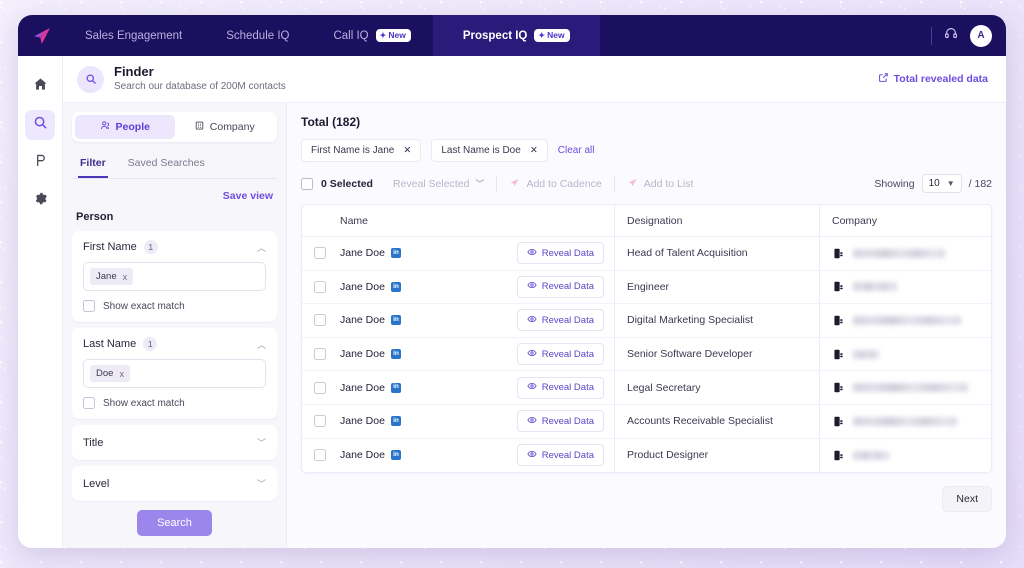 This screenshot has width=1024, height=568. Describe the element at coordinates (110, 373) in the screenshot. I see `value-chip: Doe x` at that location.